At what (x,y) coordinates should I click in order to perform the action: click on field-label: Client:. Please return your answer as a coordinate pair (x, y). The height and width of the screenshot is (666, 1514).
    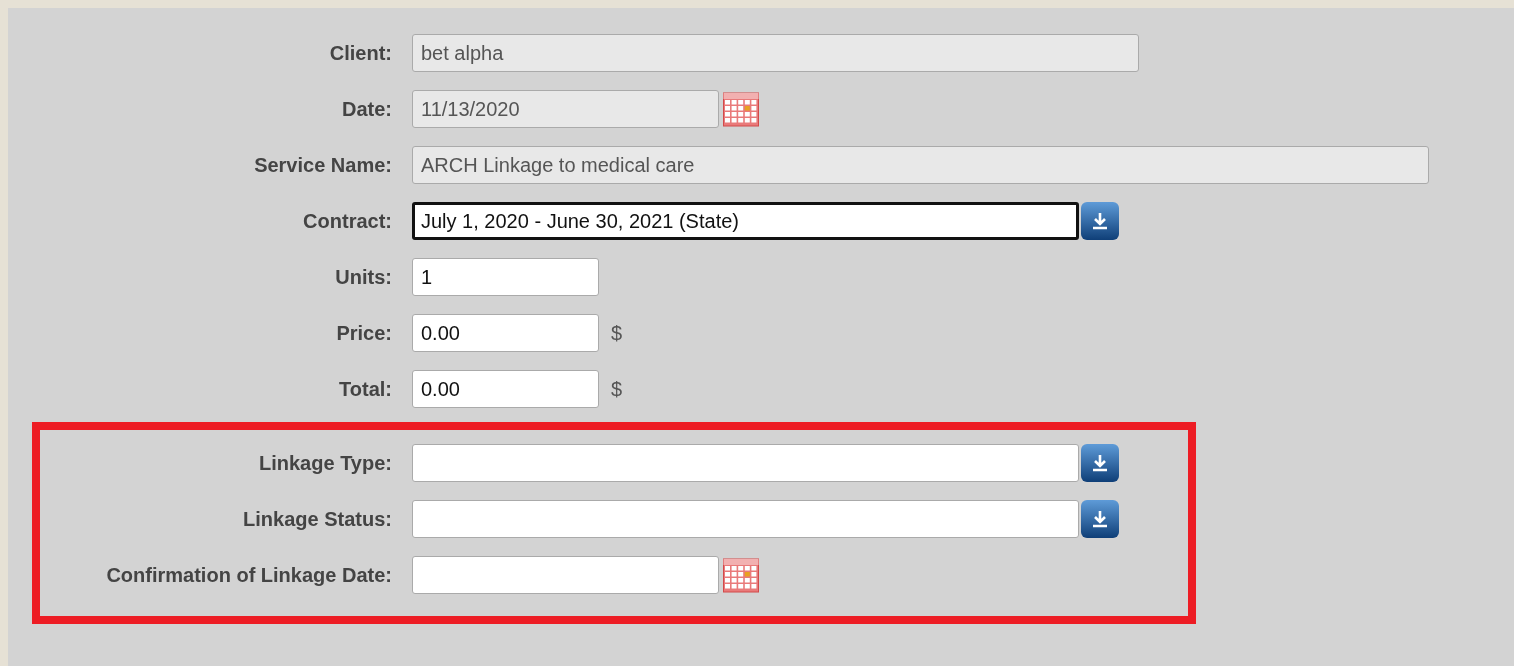
    Looking at the image, I should click on (360, 53).